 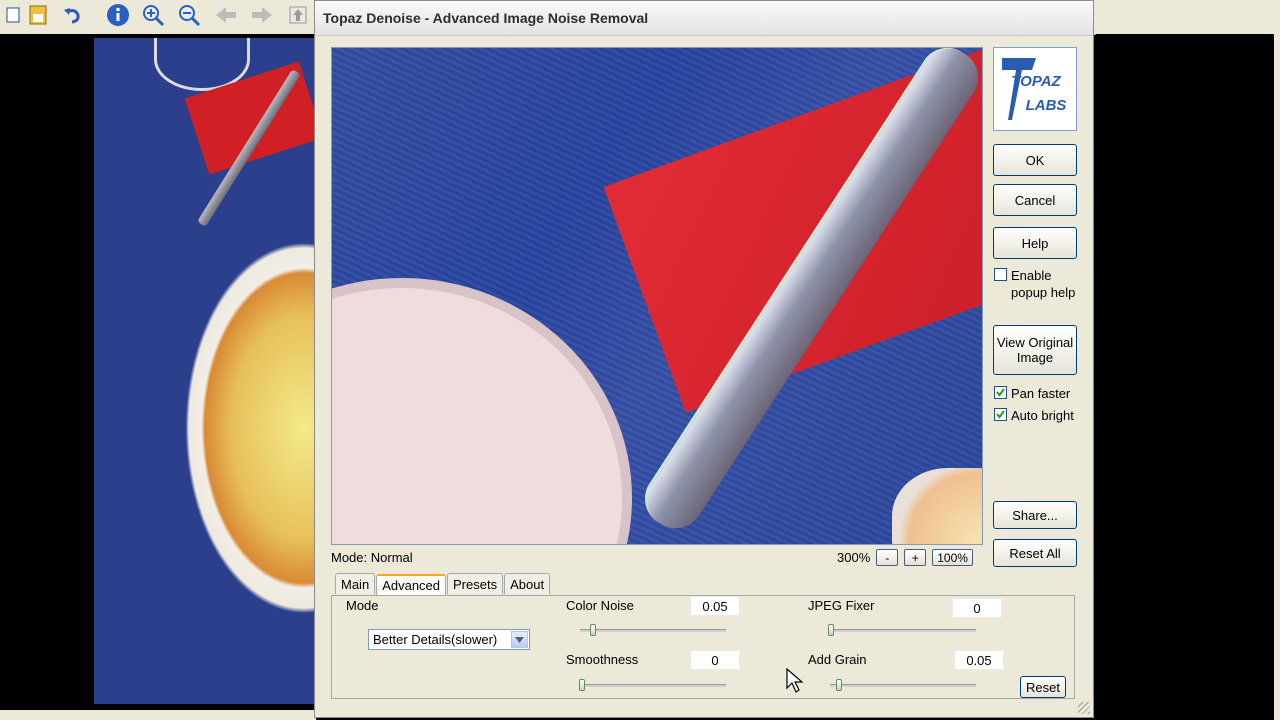 I want to click on enable-popup-help-checkbox: Enable popup help, so click(x=1037, y=284).